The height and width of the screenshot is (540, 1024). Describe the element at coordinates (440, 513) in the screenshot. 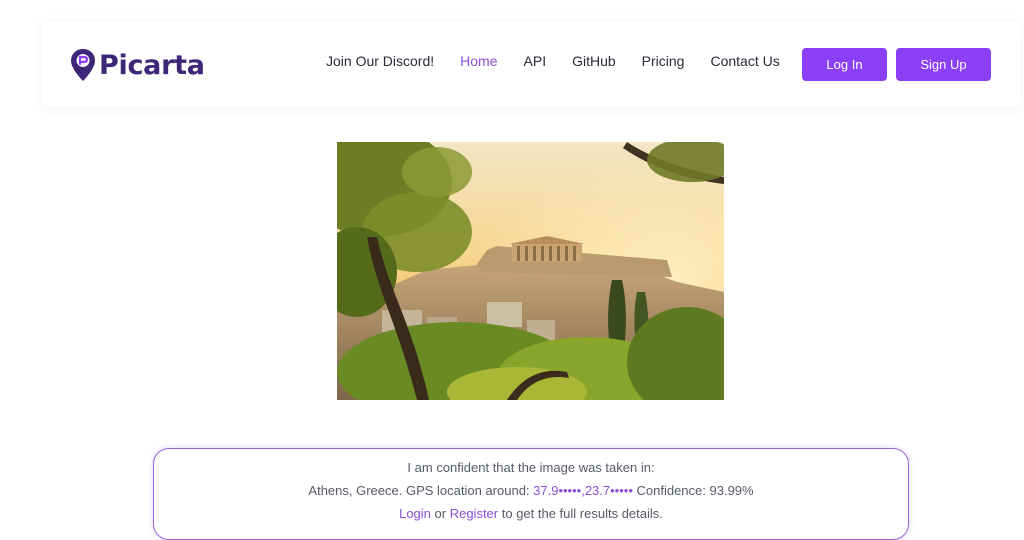

I see `or-text: or` at that location.